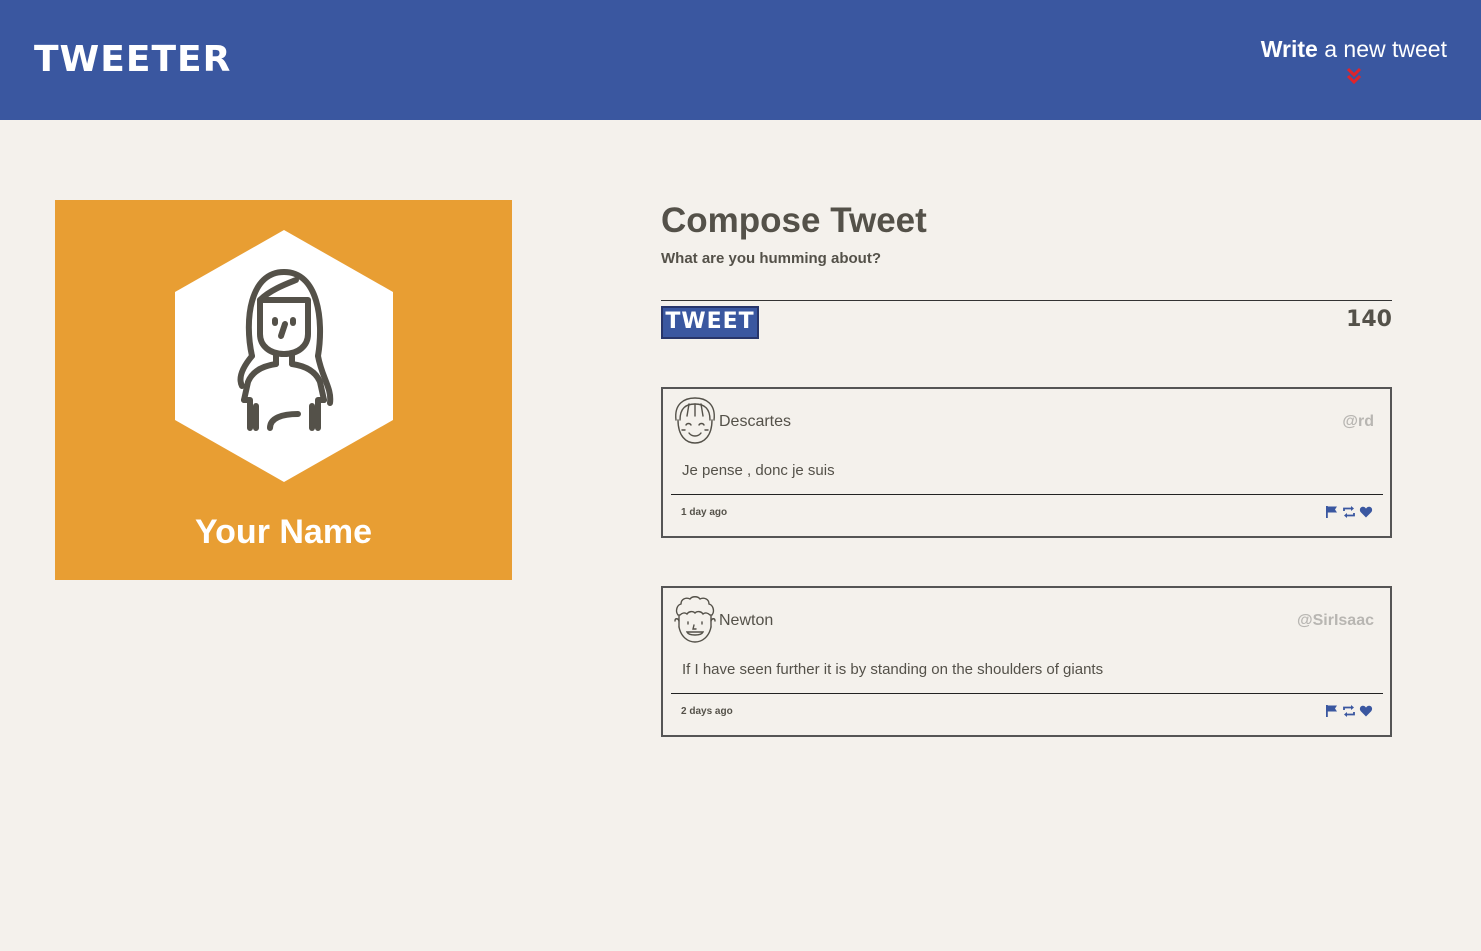  I want to click on write-link-rest: a new tweet, so click(1382, 49).